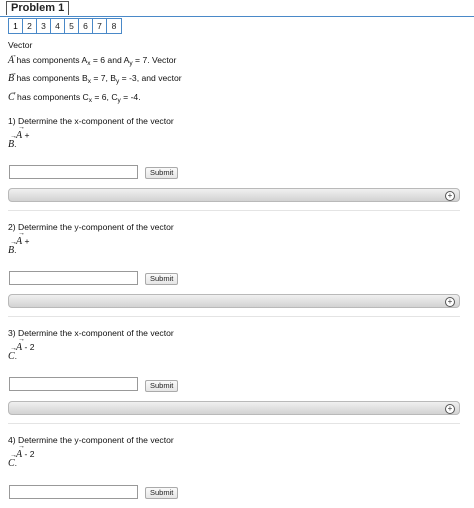 This screenshot has width=474, height=508. Describe the element at coordinates (19, 140) in the screenshot. I see `question-1-expression: A + B.` at that location.